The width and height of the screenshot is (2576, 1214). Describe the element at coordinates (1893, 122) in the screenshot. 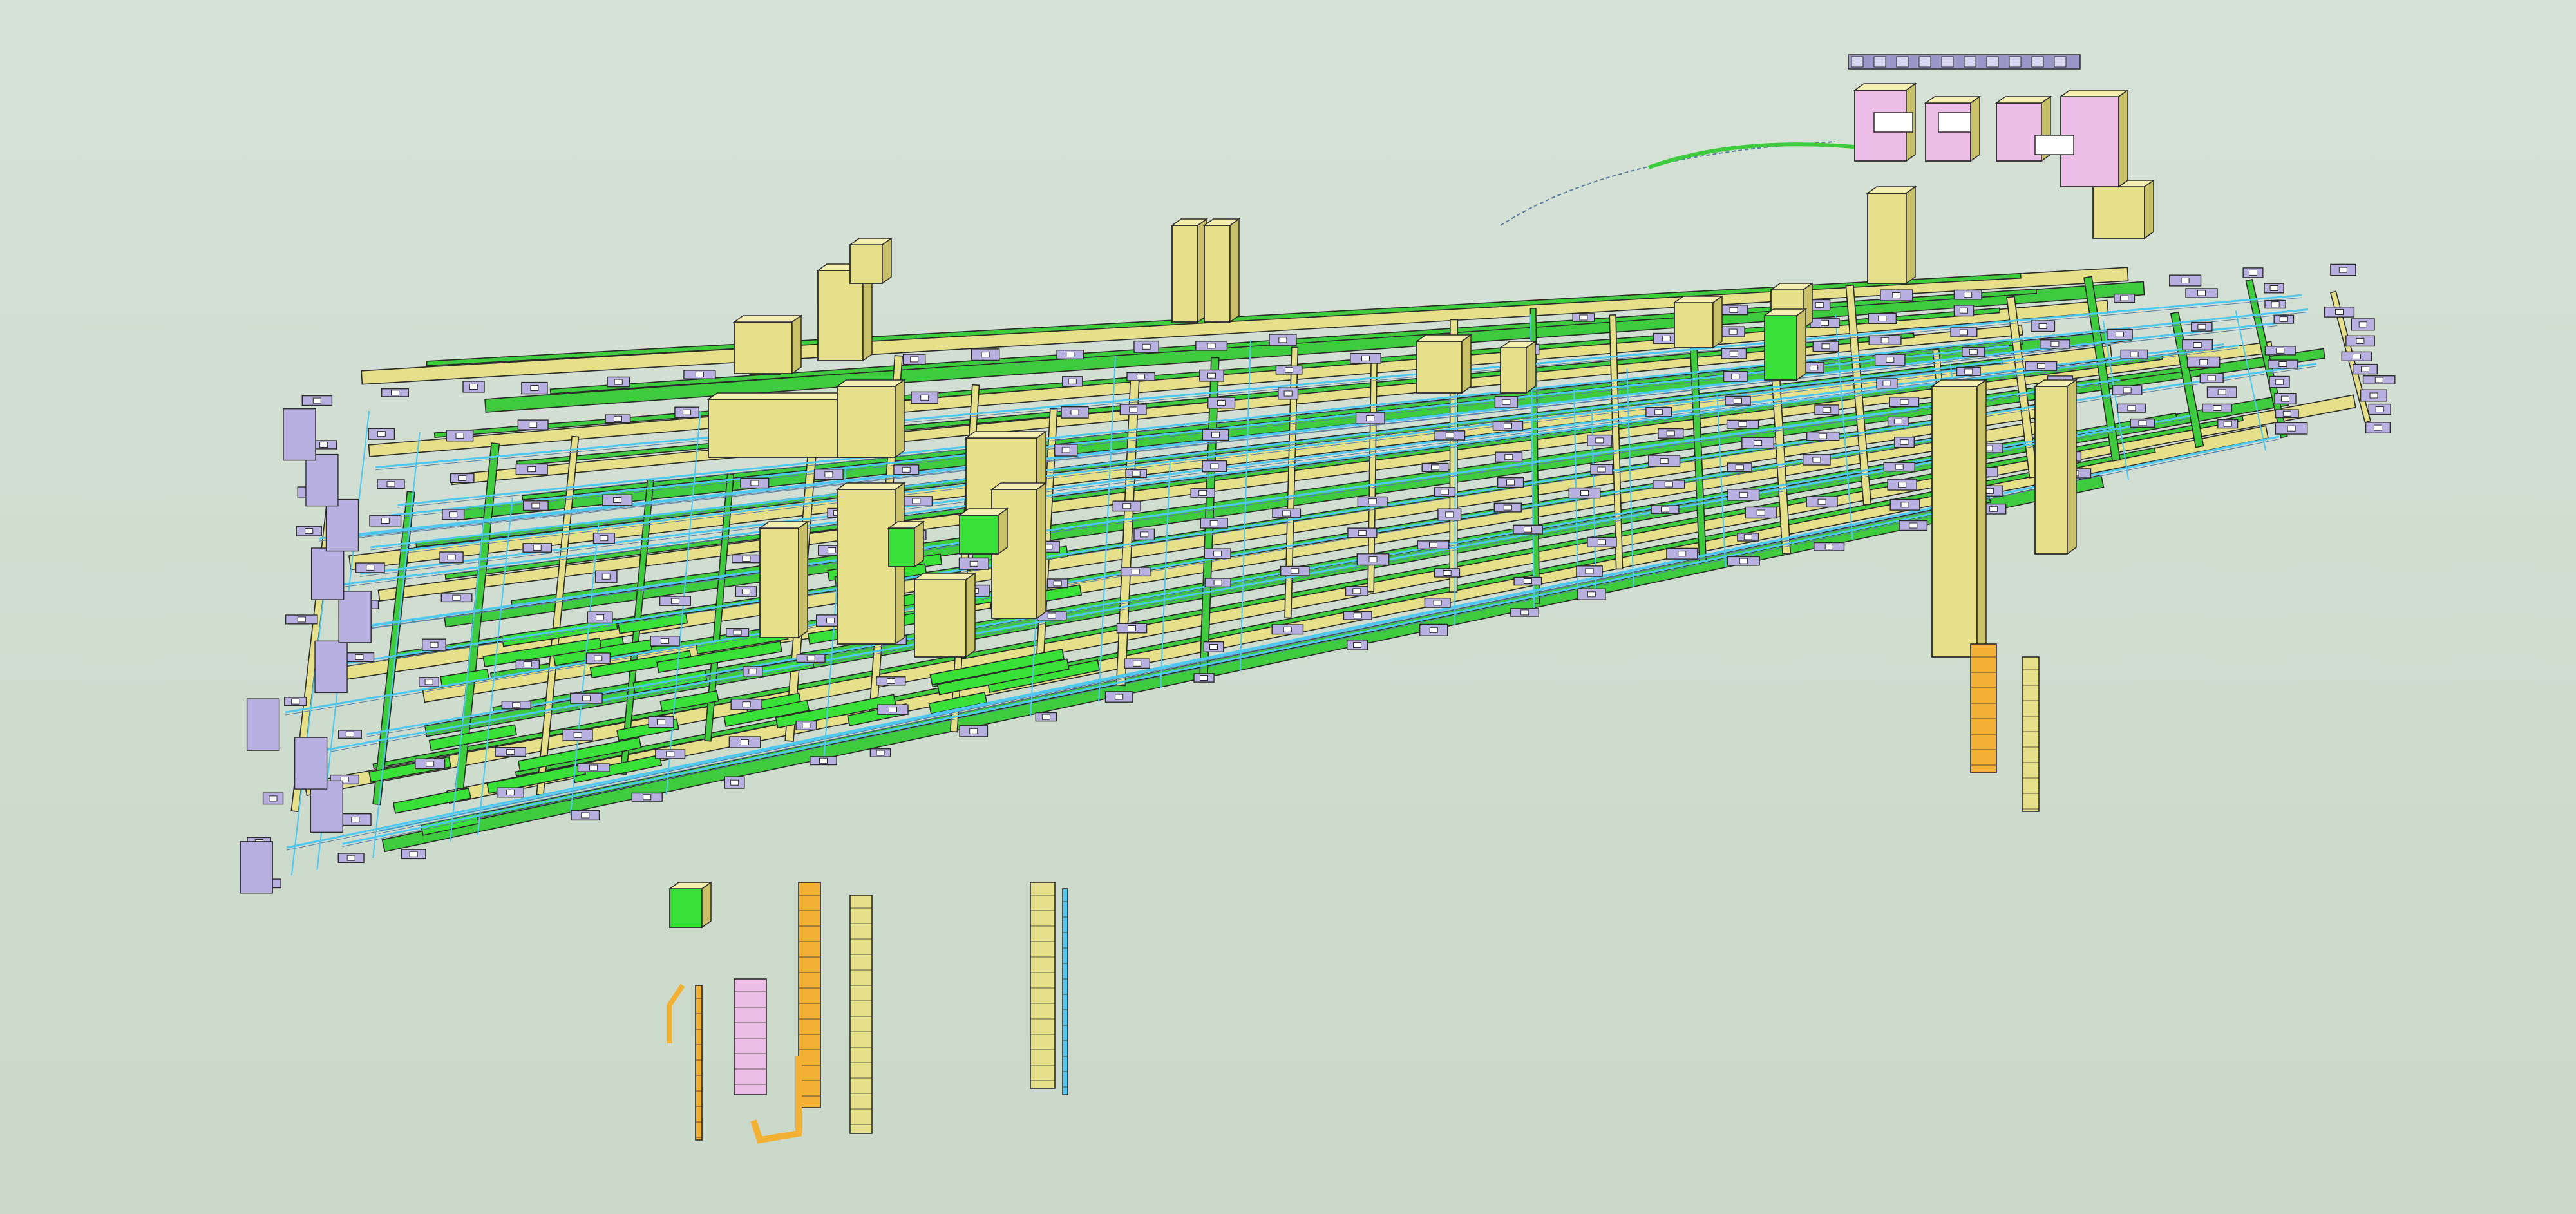

I see `header-box` at that location.